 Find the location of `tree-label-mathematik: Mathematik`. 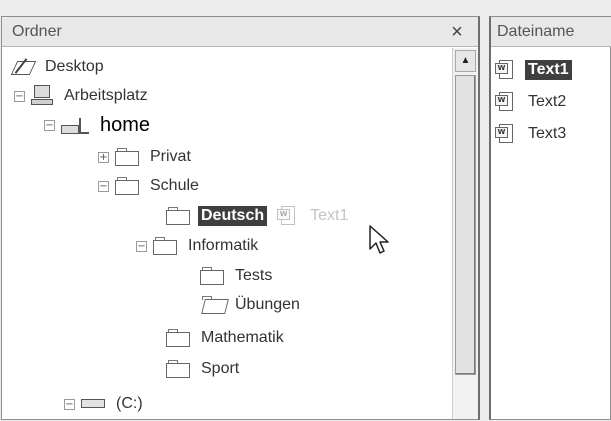

tree-label-mathematik: Mathematik is located at coordinates (242, 337).